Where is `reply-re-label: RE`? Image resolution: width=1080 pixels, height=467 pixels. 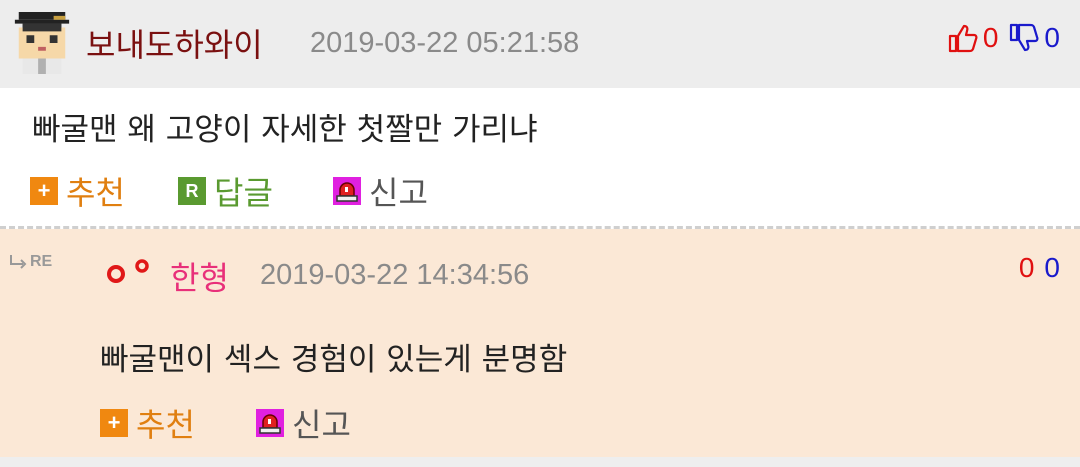
reply-re-label: RE is located at coordinates (41, 261).